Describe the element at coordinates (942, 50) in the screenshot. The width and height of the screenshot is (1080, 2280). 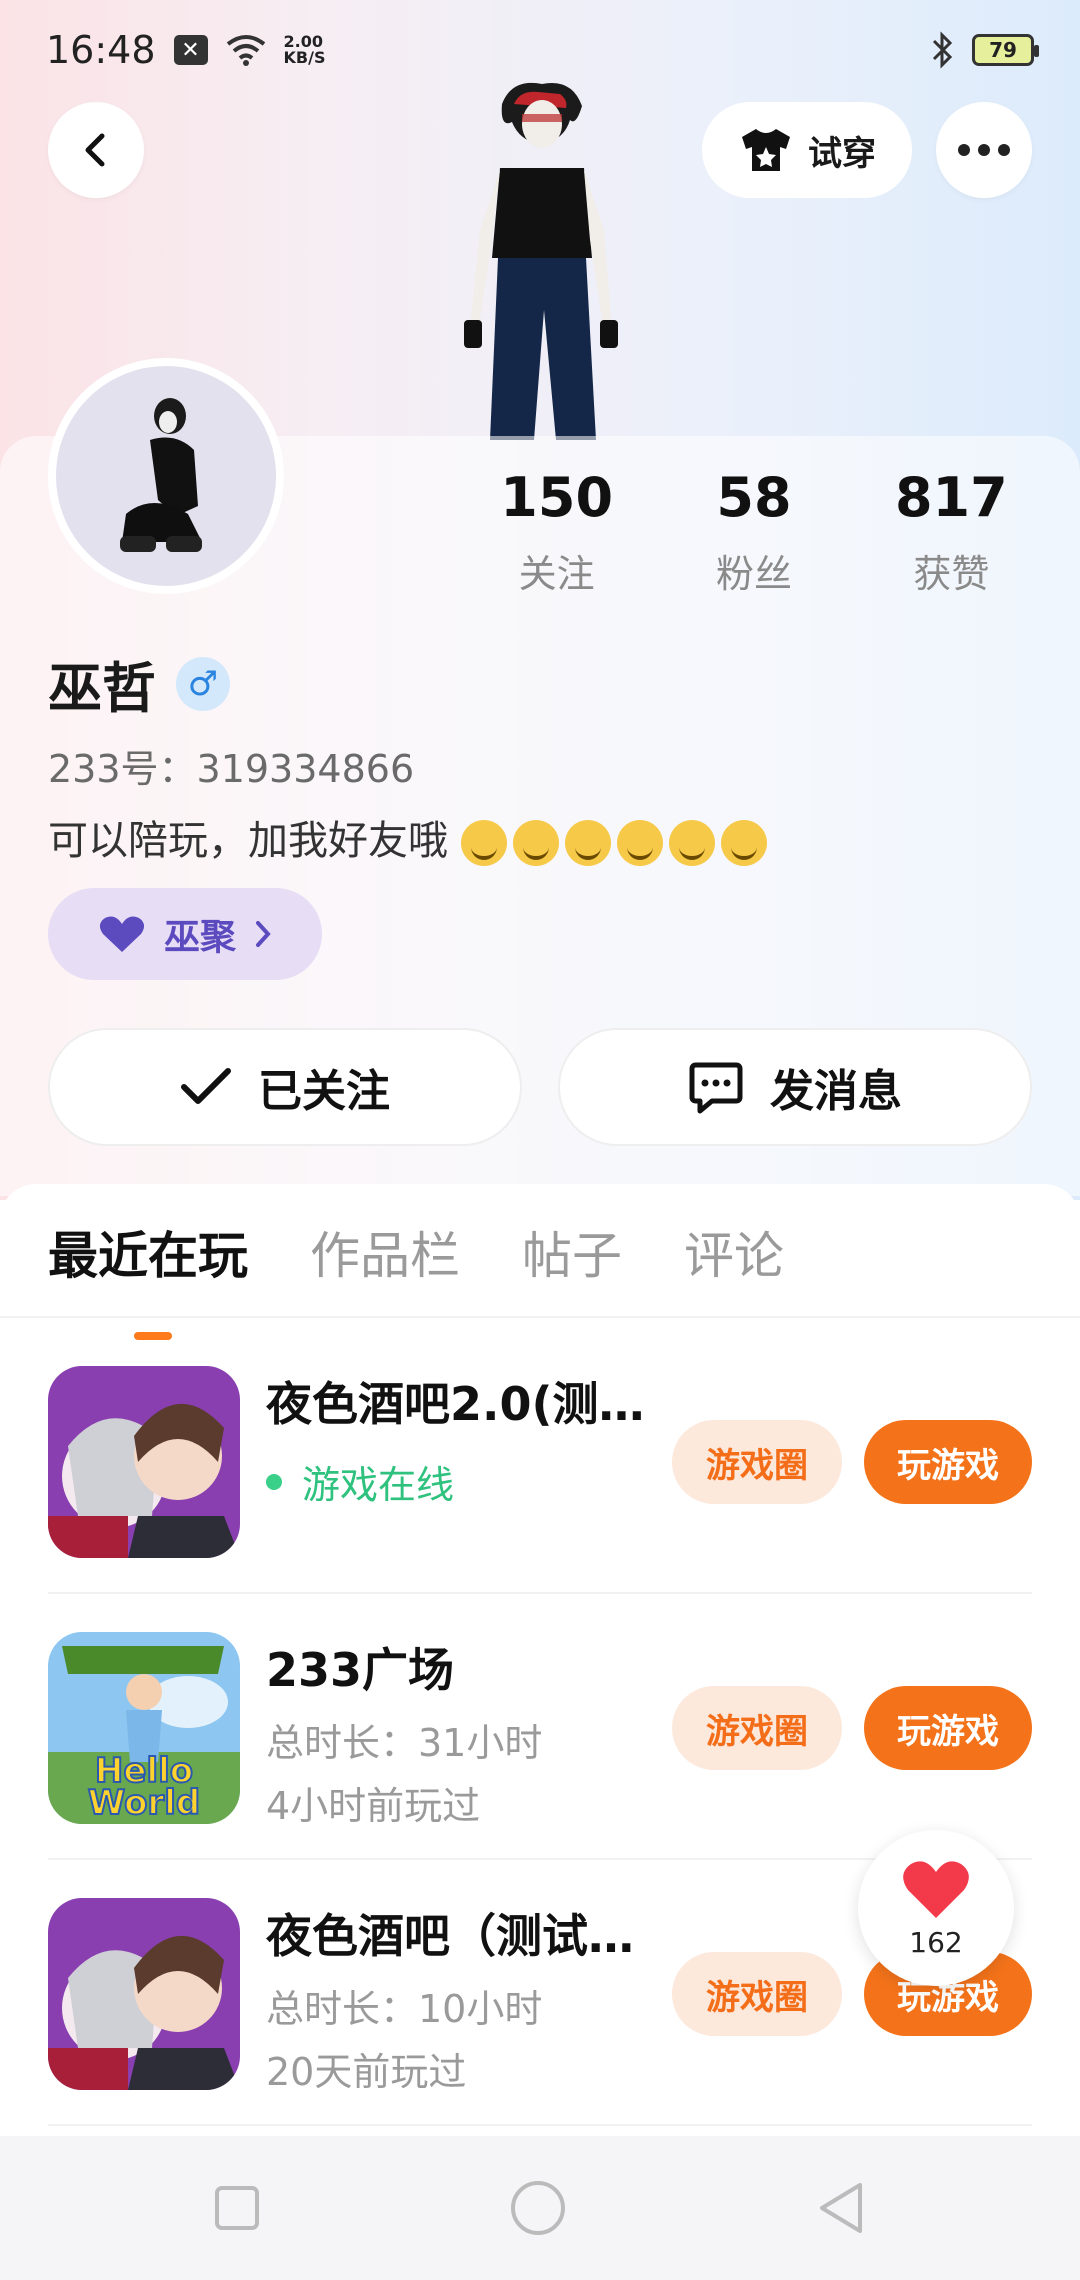
I see `bluetooth-icon` at that location.